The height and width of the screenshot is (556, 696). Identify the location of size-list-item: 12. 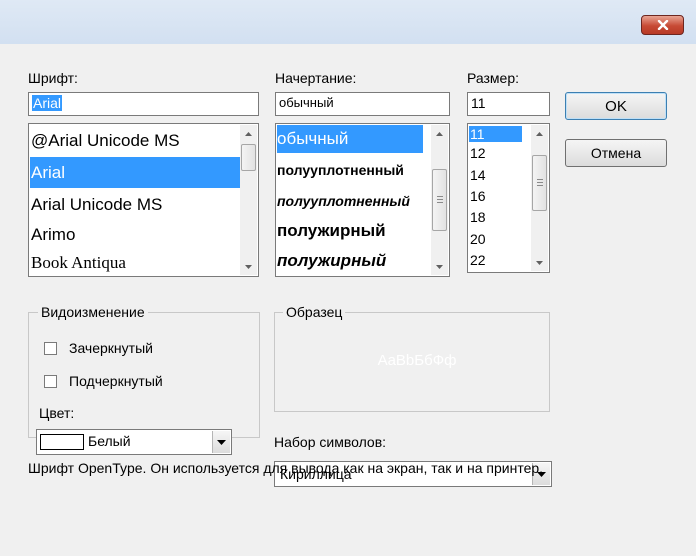
(495, 153).